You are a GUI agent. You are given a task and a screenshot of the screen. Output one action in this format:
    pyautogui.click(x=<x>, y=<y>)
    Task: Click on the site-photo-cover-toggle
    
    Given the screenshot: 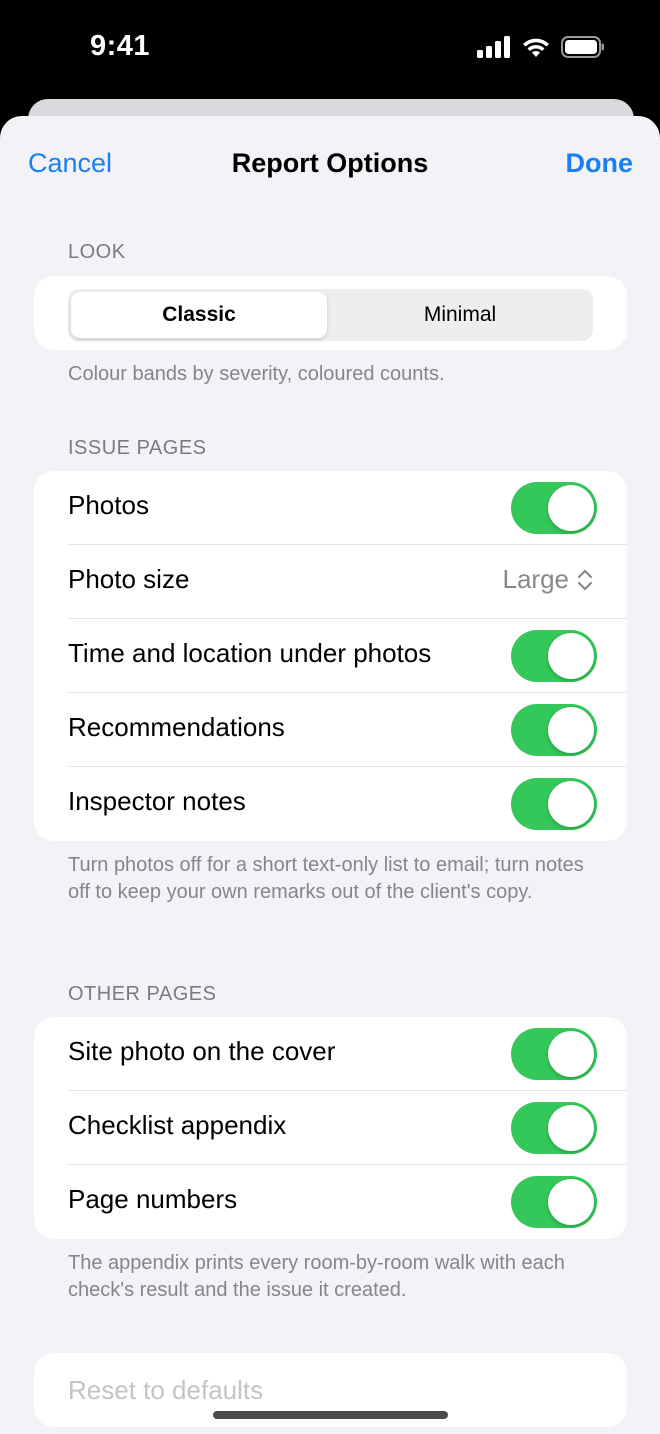 What is the action you would take?
    pyautogui.click(x=554, y=1054)
    